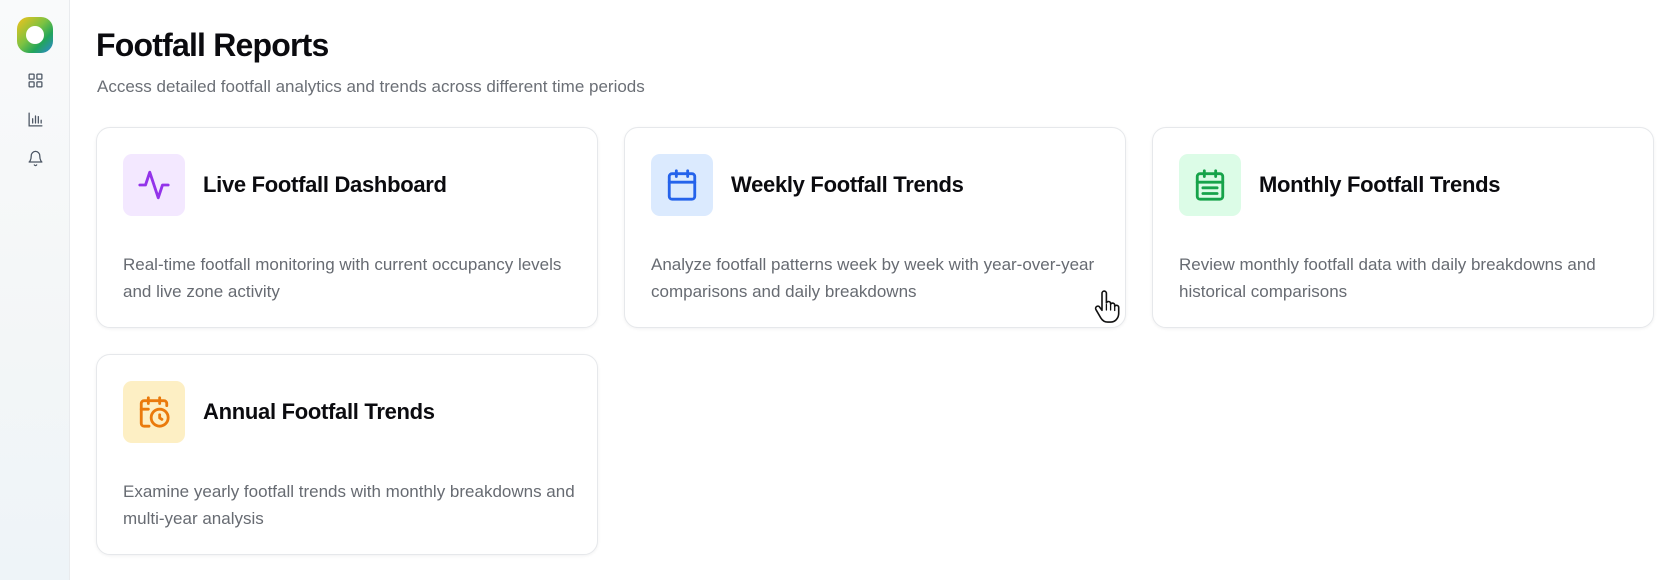 Image resolution: width=1680 pixels, height=580 pixels. Describe the element at coordinates (1380, 184) in the screenshot. I see `card-title: Monthly Footfall Trends` at that location.